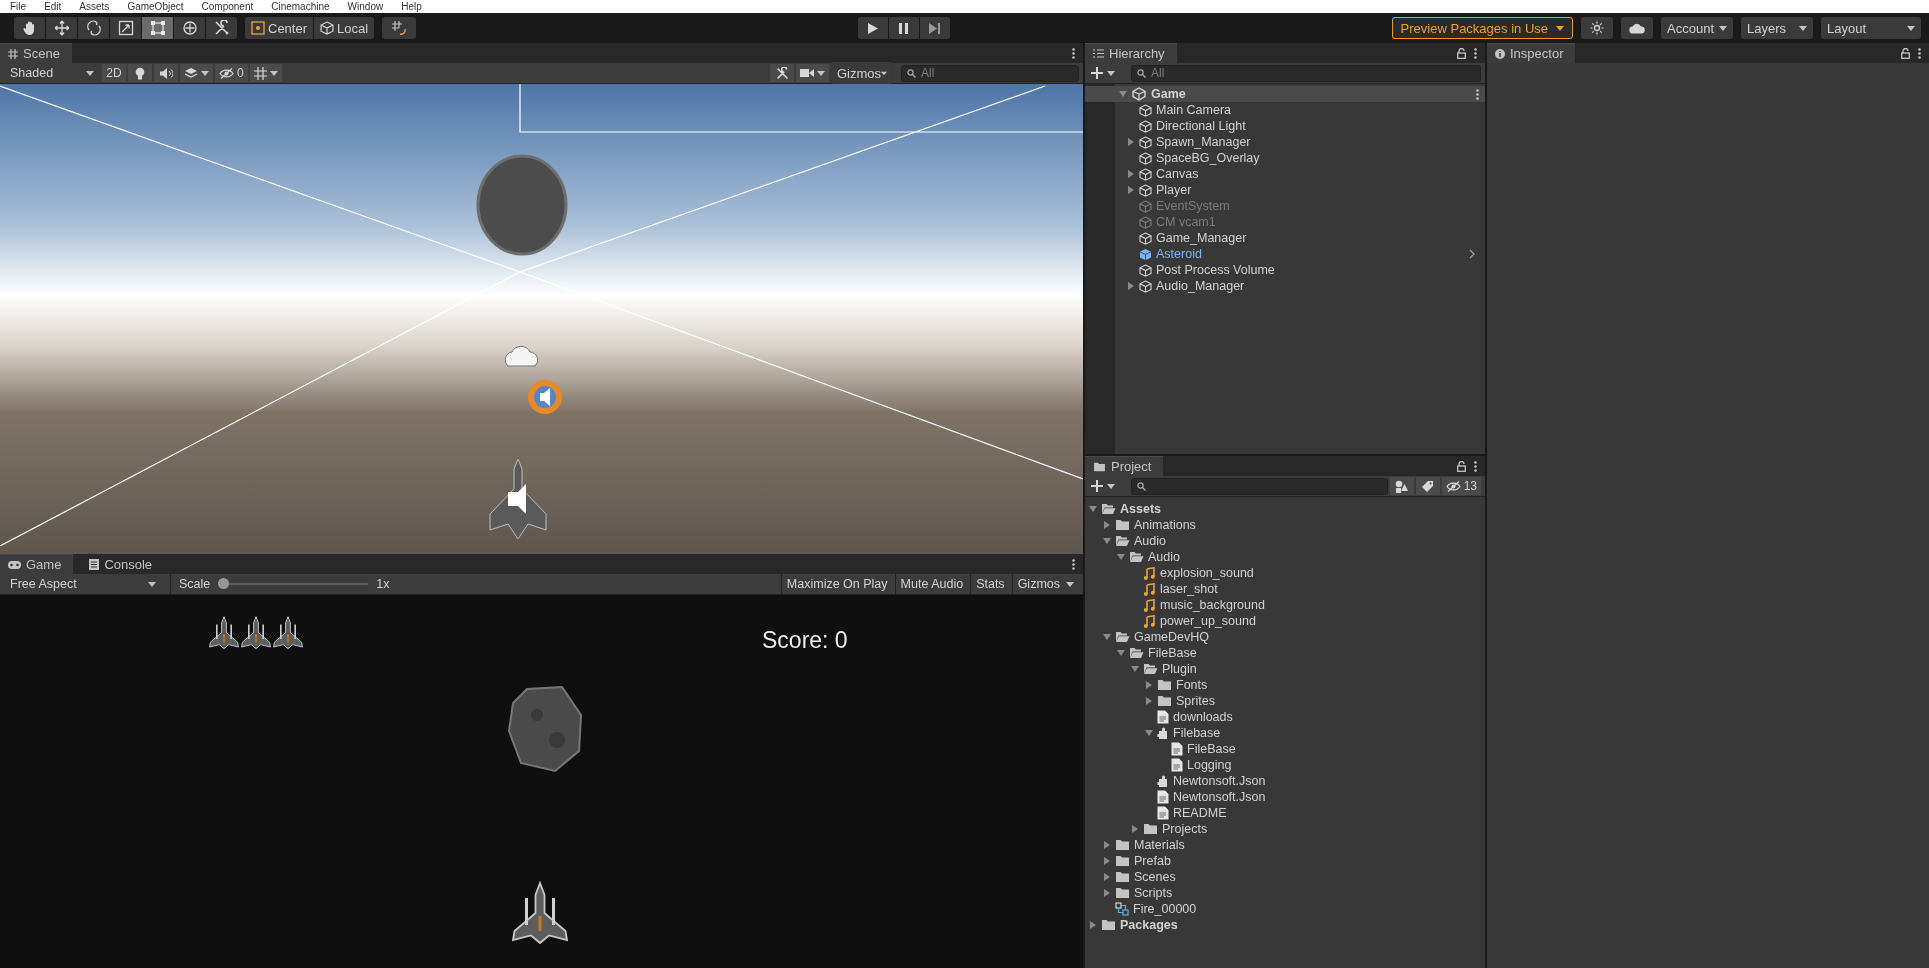 This screenshot has height=968, width=1929. What do you see at coordinates (1149, 925) in the screenshot?
I see `asset-name: Packages` at bounding box center [1149, 925].